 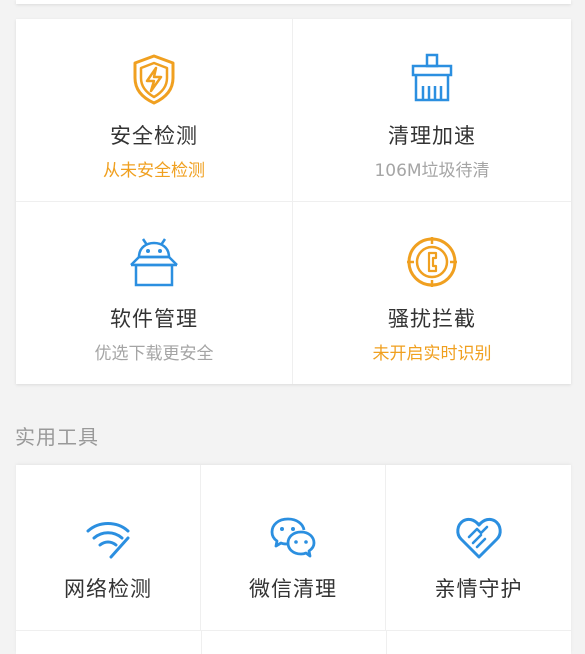 I want to click on heart-hand-icon, so click(x=479, y=537).